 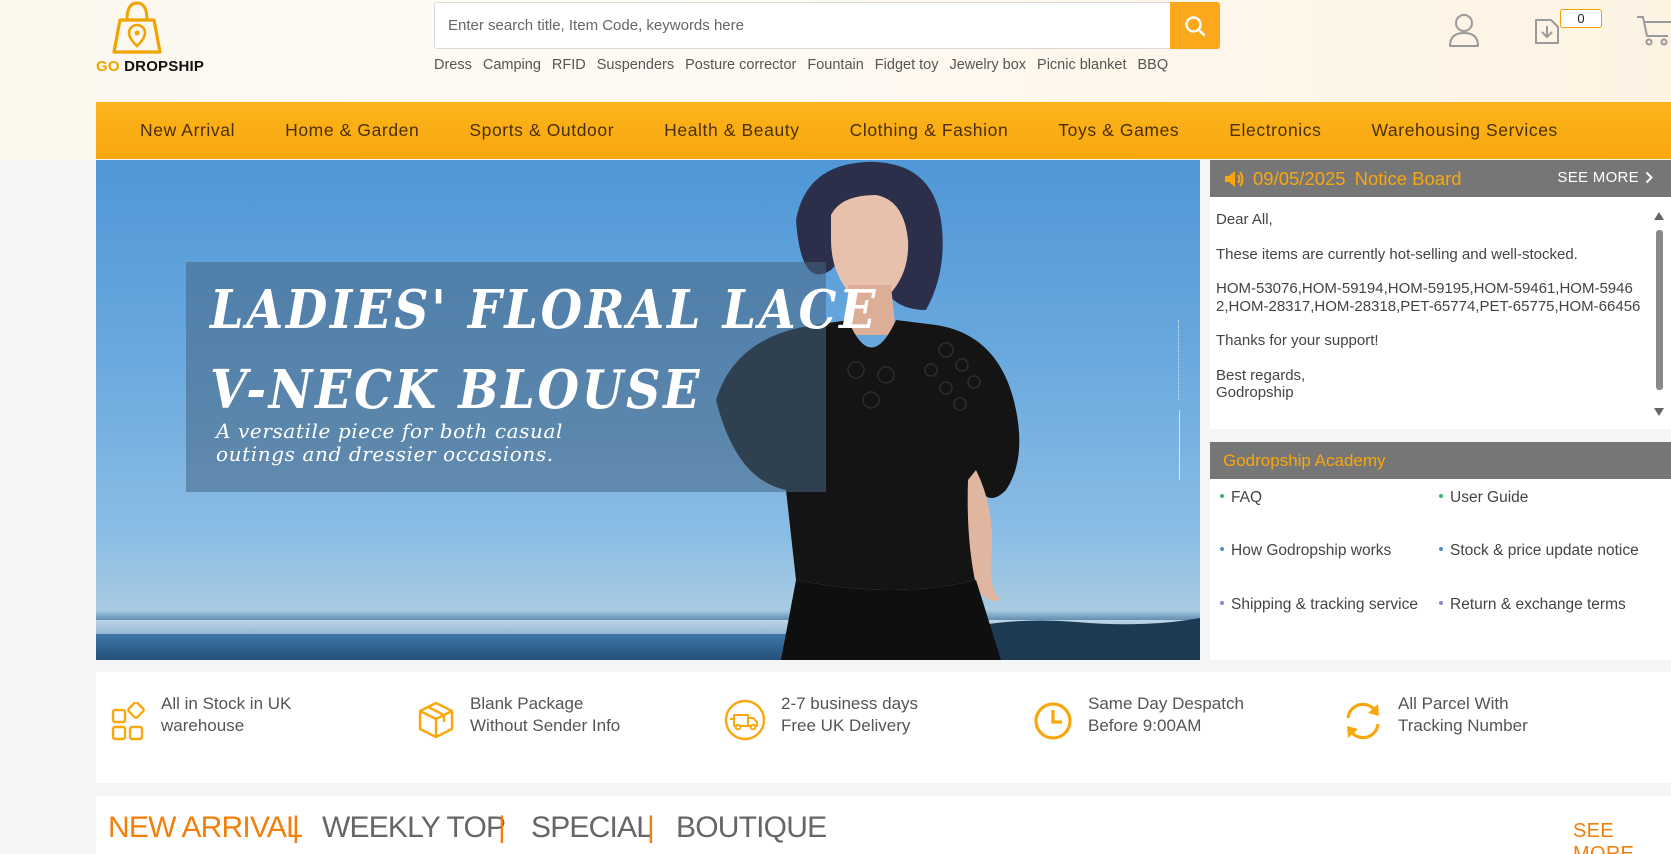 I want to click on nav-clothing-fashion: Clothing & Fashion, so click(x=929, y=130).